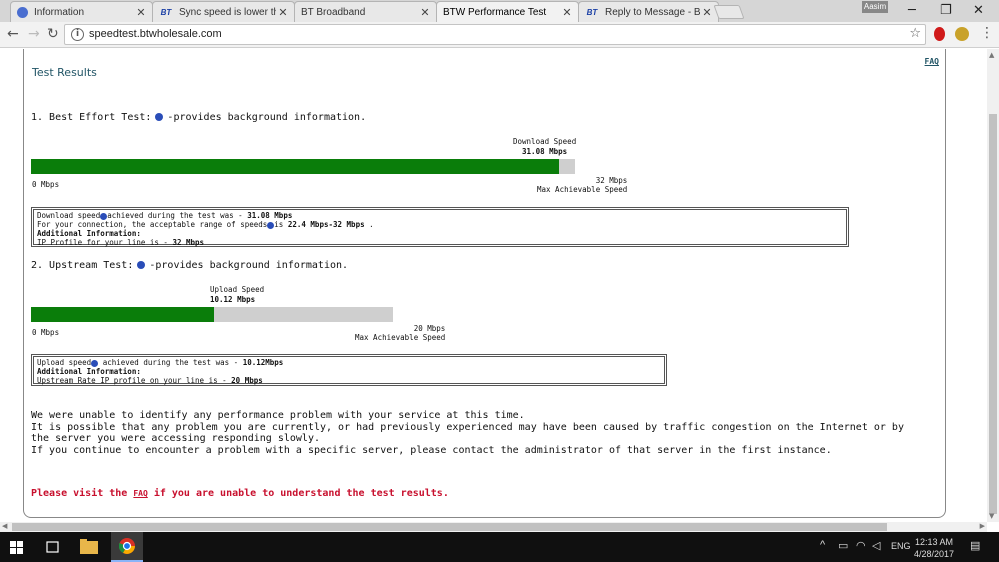  I want to click on clock-date: 4/28/2017, so click(934, 554).